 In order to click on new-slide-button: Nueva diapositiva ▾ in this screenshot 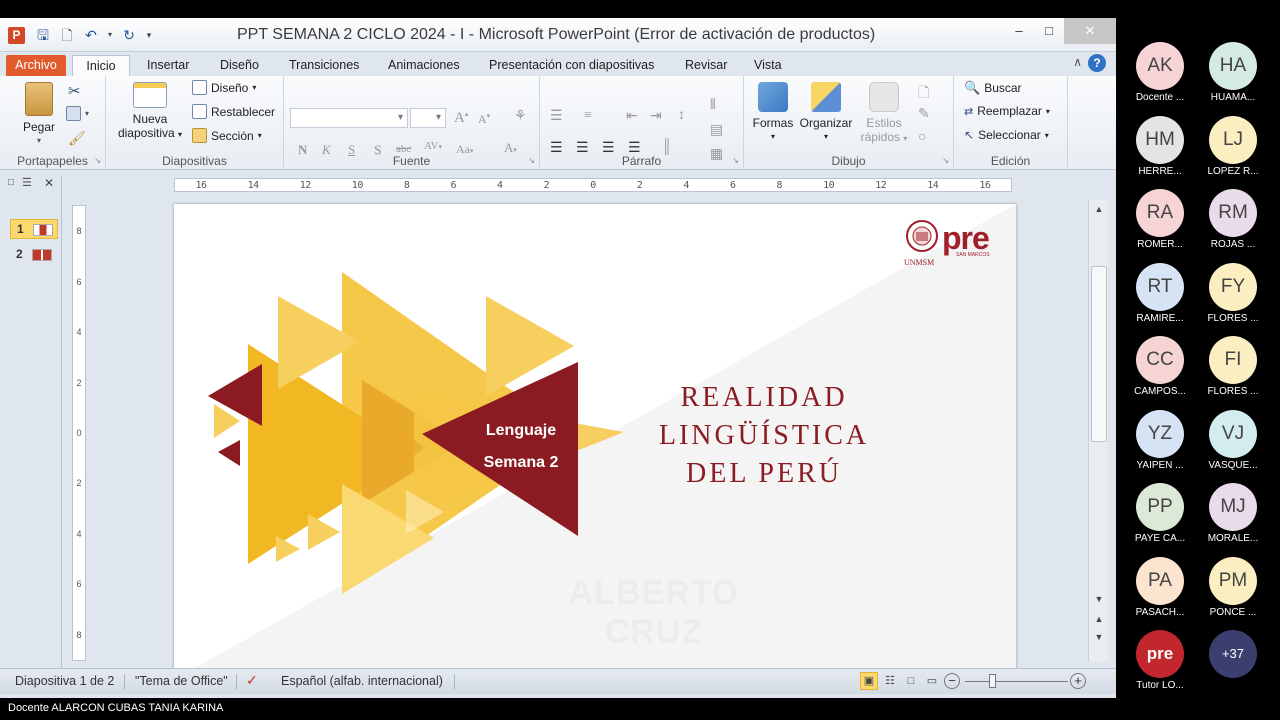, I will do `click(150, 112)`.